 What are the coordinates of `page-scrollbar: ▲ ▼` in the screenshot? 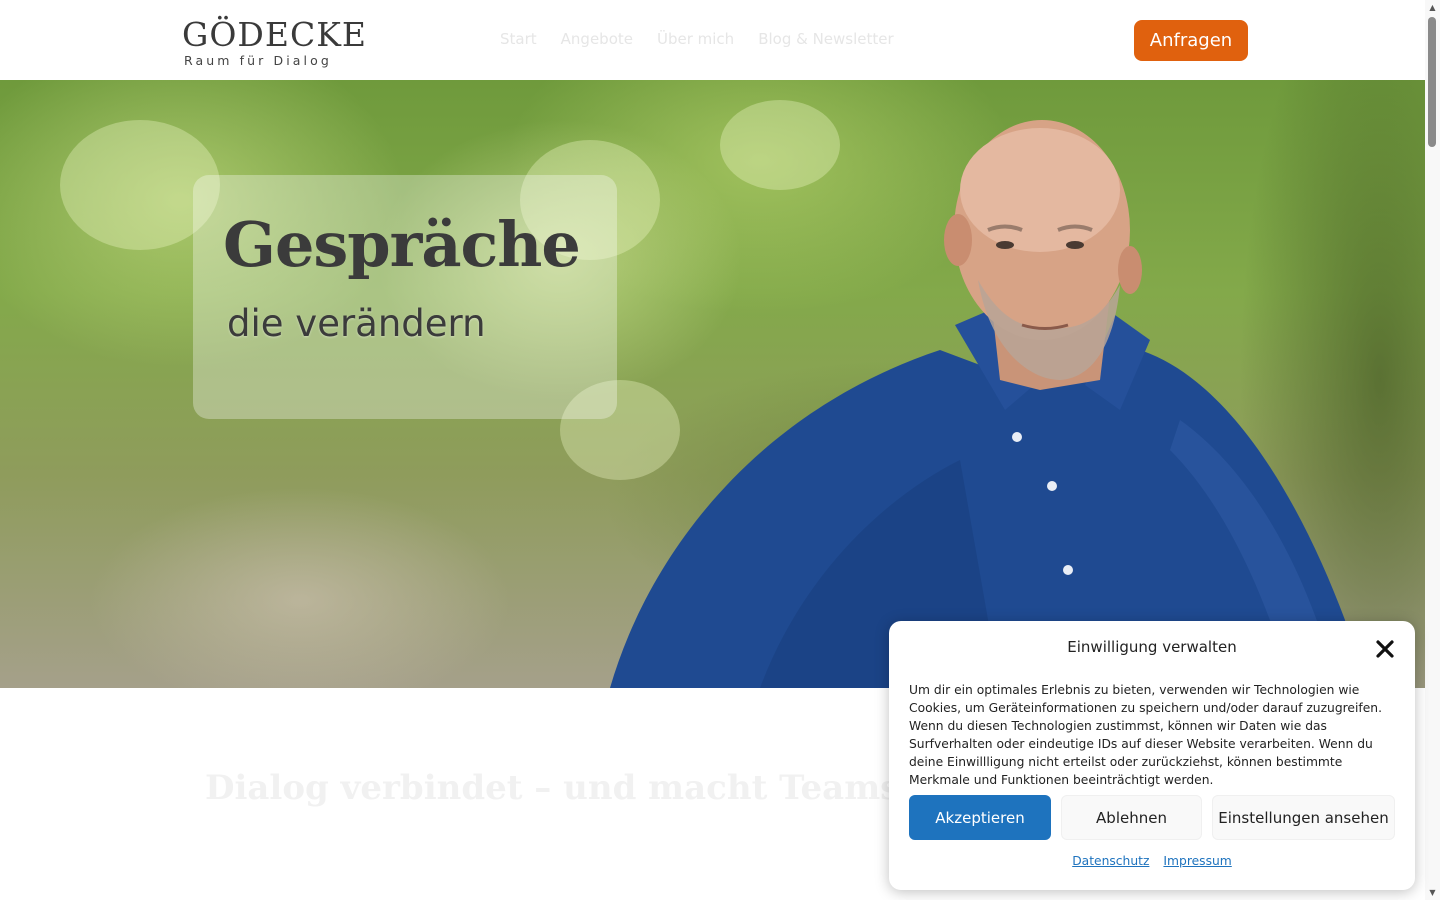 It's located at (1432, 450).